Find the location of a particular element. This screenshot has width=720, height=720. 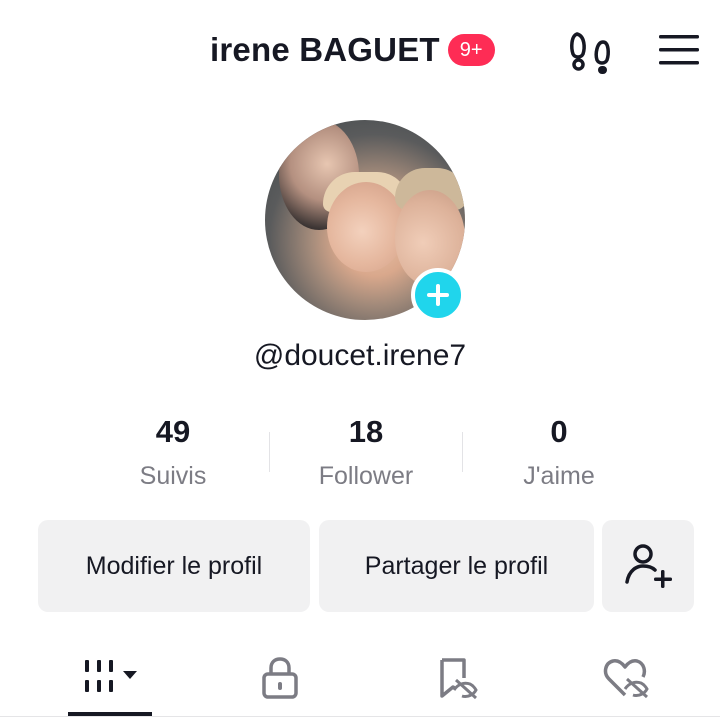

tab-saved is located at coordinates (456, 678).